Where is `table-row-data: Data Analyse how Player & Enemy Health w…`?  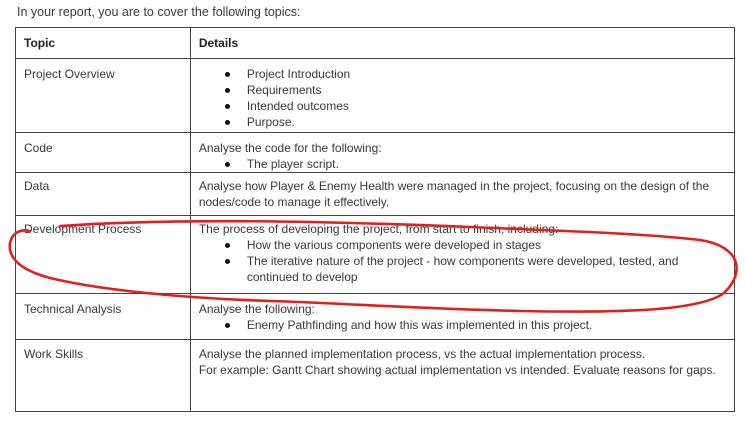
table-row-data: Data Analyse how Player & Enemy Health w… is located at coordinates (375, 194).